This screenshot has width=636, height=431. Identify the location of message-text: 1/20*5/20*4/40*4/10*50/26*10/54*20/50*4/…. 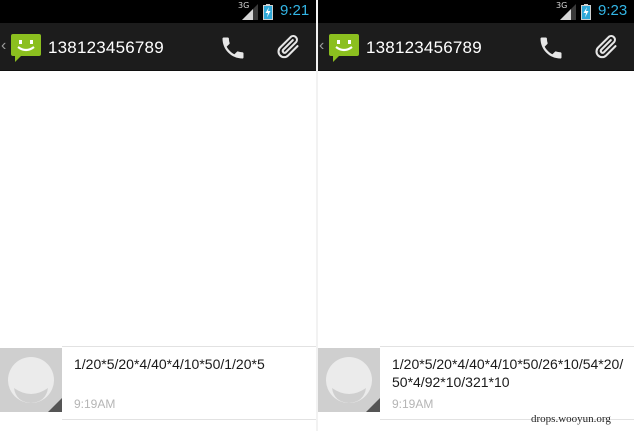
(508, 373).